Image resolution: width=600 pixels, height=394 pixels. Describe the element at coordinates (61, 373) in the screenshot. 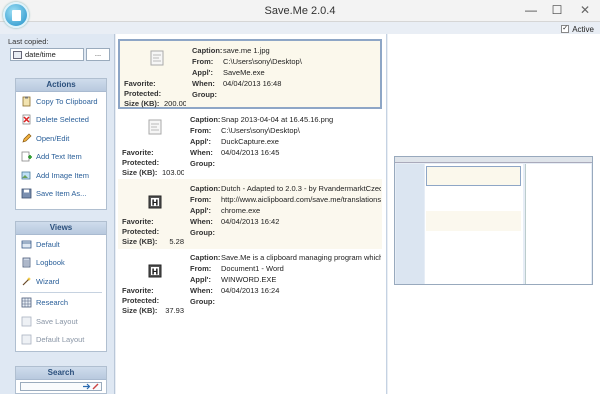

I see `search-title: Search` at that location.